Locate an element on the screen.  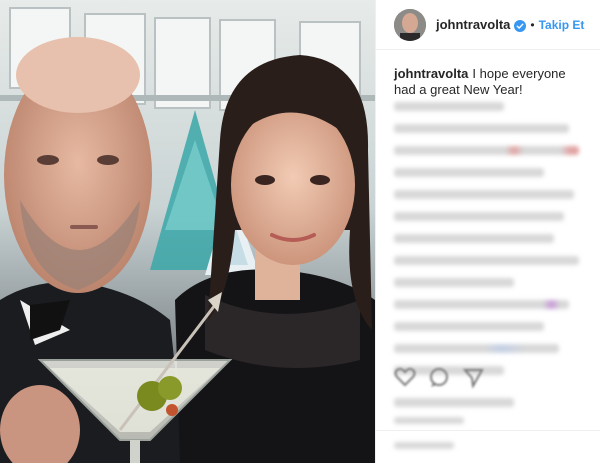
heart-icon is located at coordinates (405, 377).